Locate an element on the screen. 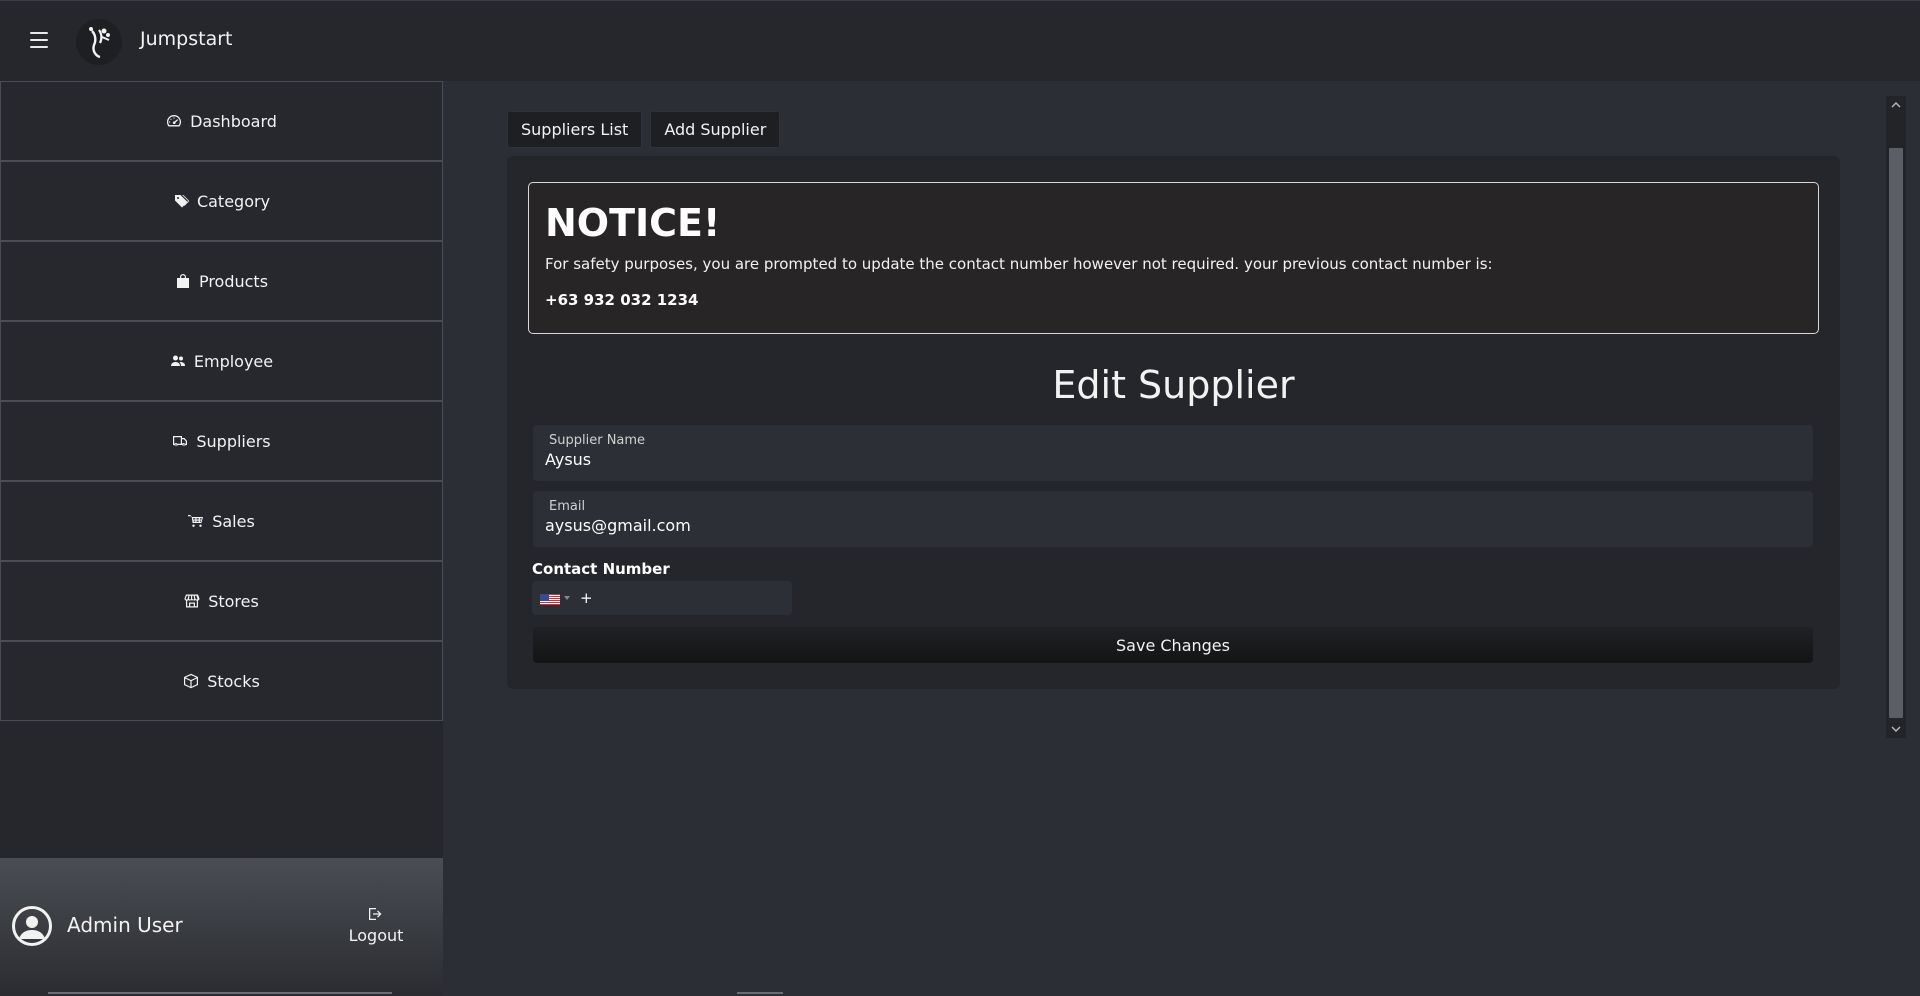 Image resolution: width=1920 pixels, height=996 pixels. sidebar-item-suppliers: Suppliers is located at coordinates (221, 441).